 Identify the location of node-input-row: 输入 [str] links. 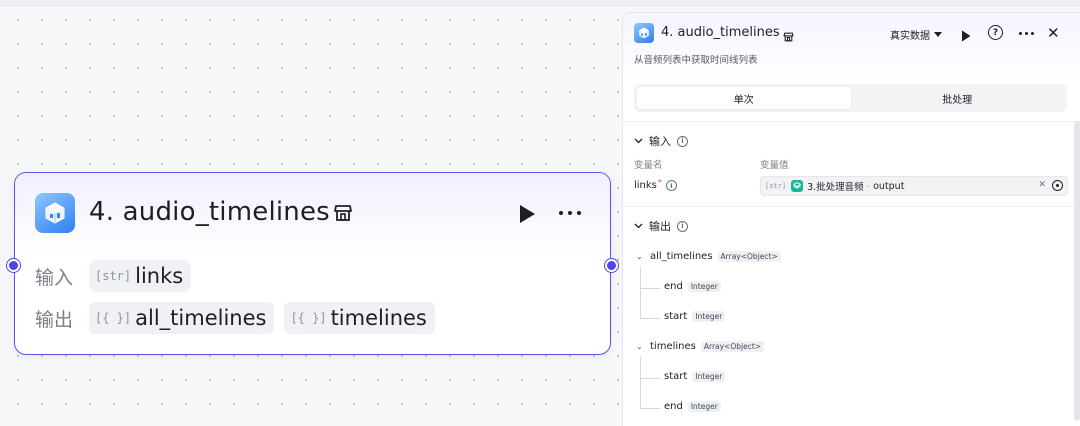
(118, 276).